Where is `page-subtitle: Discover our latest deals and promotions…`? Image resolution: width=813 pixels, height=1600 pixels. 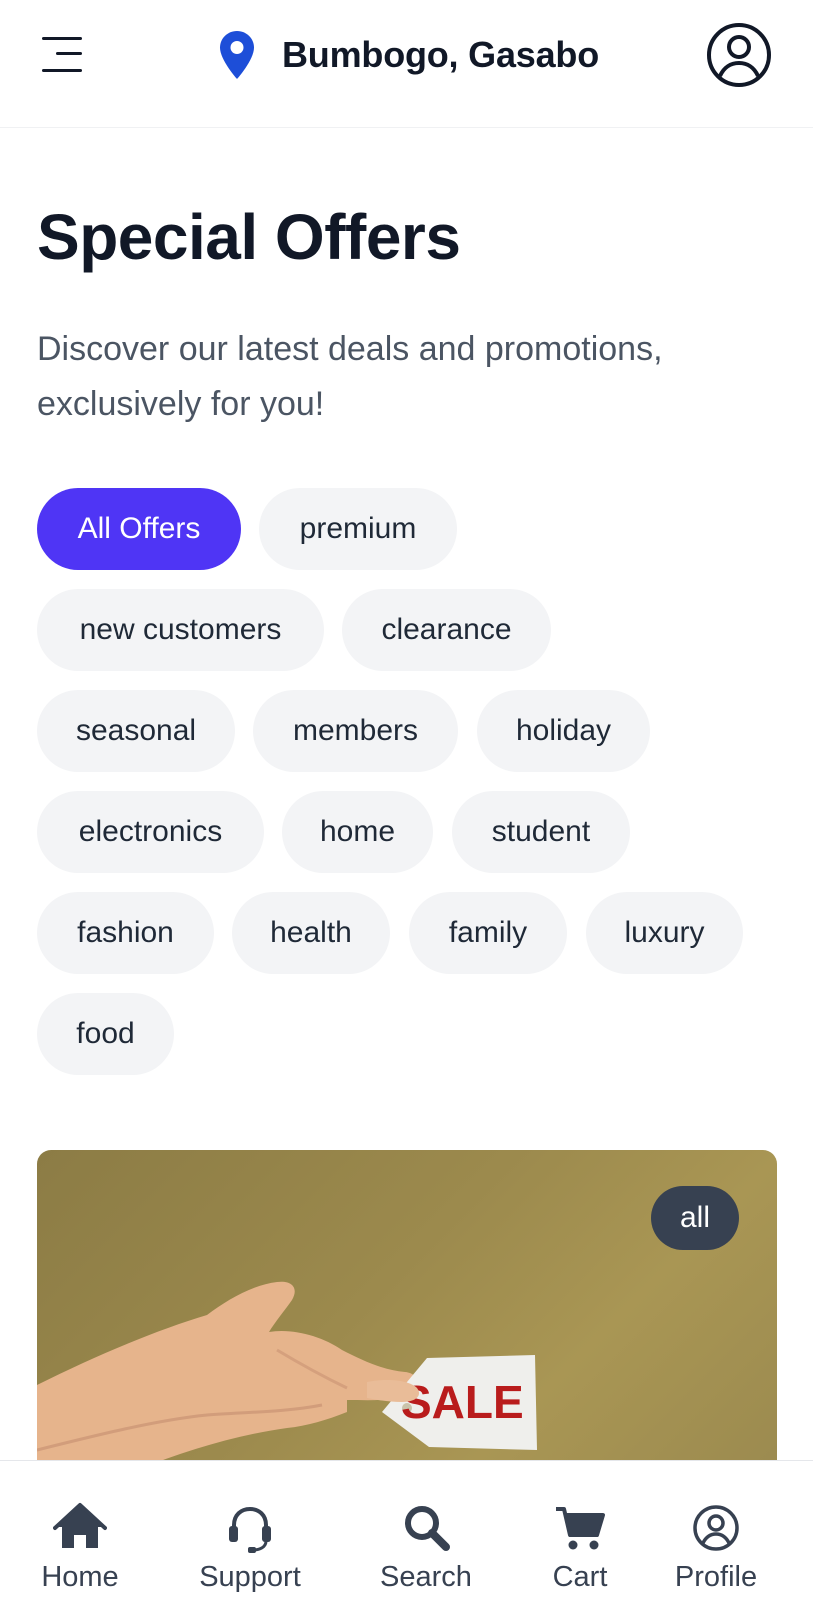
page-subtitle: Discover our latest deals and promotions… is located at coordinates (350, 376).